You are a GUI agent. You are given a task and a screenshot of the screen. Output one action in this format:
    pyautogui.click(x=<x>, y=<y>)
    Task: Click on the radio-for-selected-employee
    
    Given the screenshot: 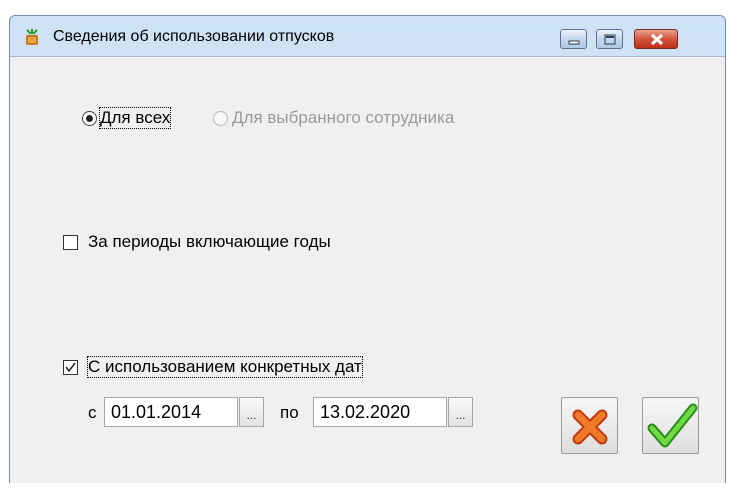 What is the action you would take?
    pyautogui.click(x=220, y=118)
    